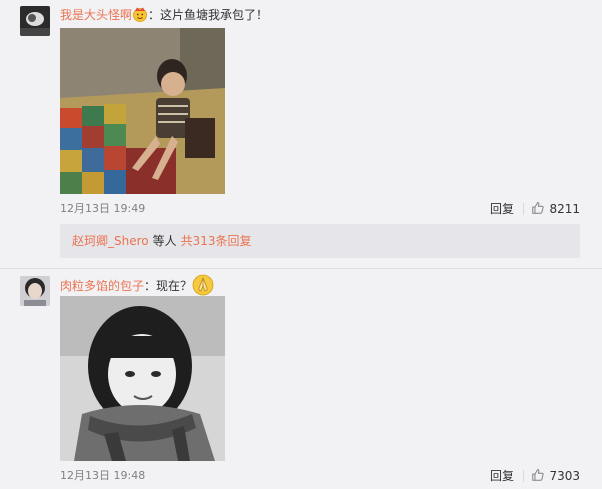  I want to click on sub-replies-box: 赵珂卿_Shero 等人 共313条回复, so click(320, 241).